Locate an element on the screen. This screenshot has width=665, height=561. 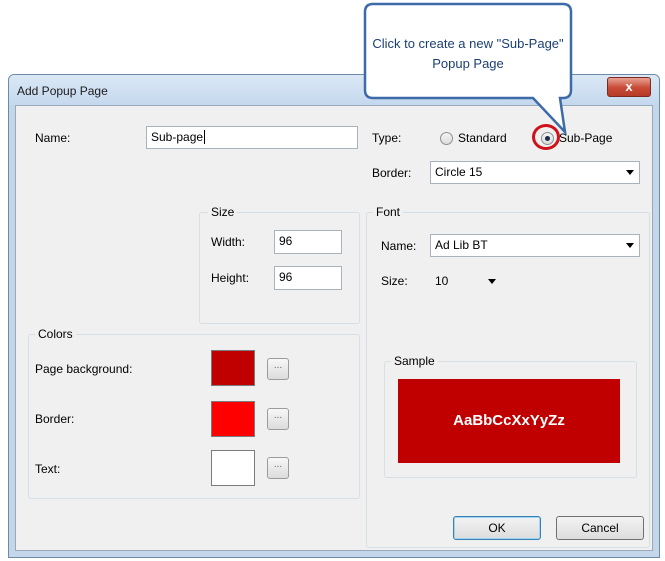
font-name-select-value: Ad Lib BT is located at coordinates (461, 245).